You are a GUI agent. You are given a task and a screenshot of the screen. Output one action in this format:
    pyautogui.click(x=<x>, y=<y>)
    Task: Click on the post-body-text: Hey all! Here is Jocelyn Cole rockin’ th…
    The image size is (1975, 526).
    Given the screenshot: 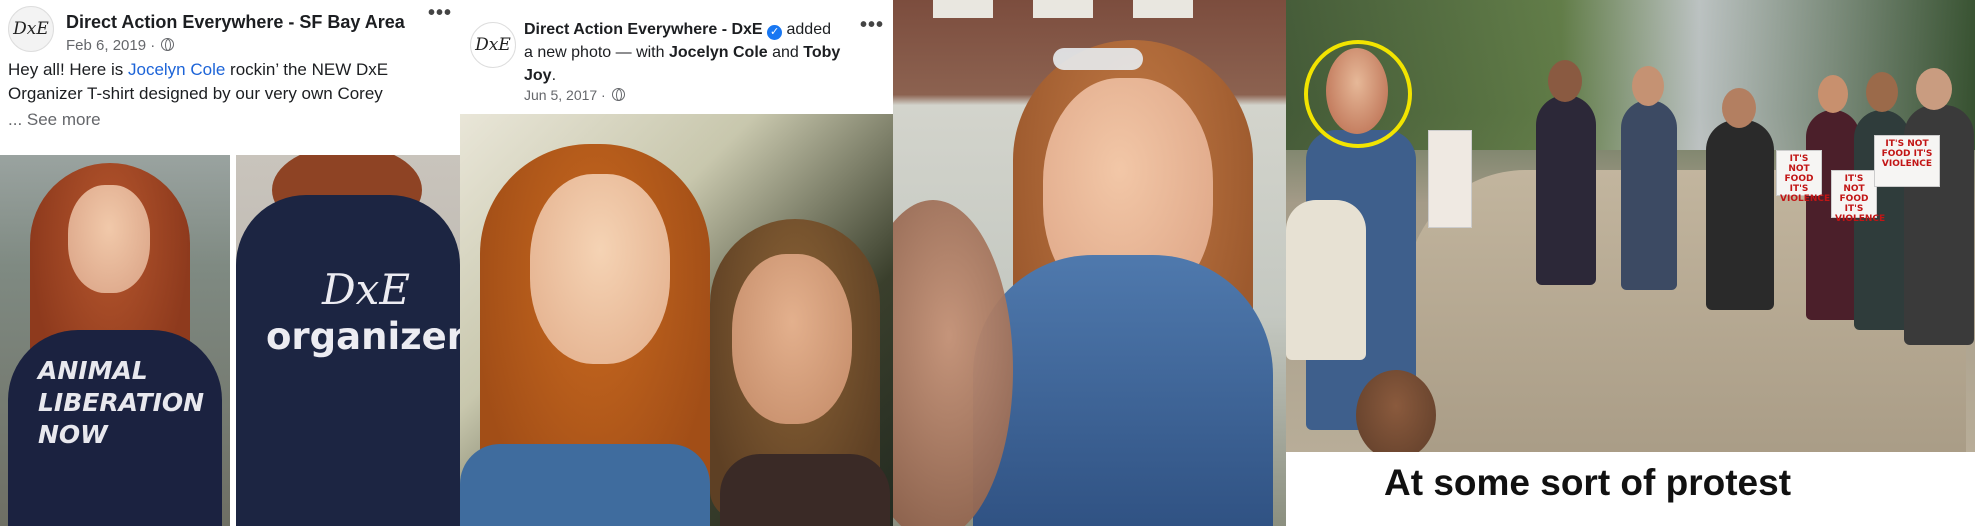 What is the action you would take?
    pyautogui.click(x=228, y=82)
    